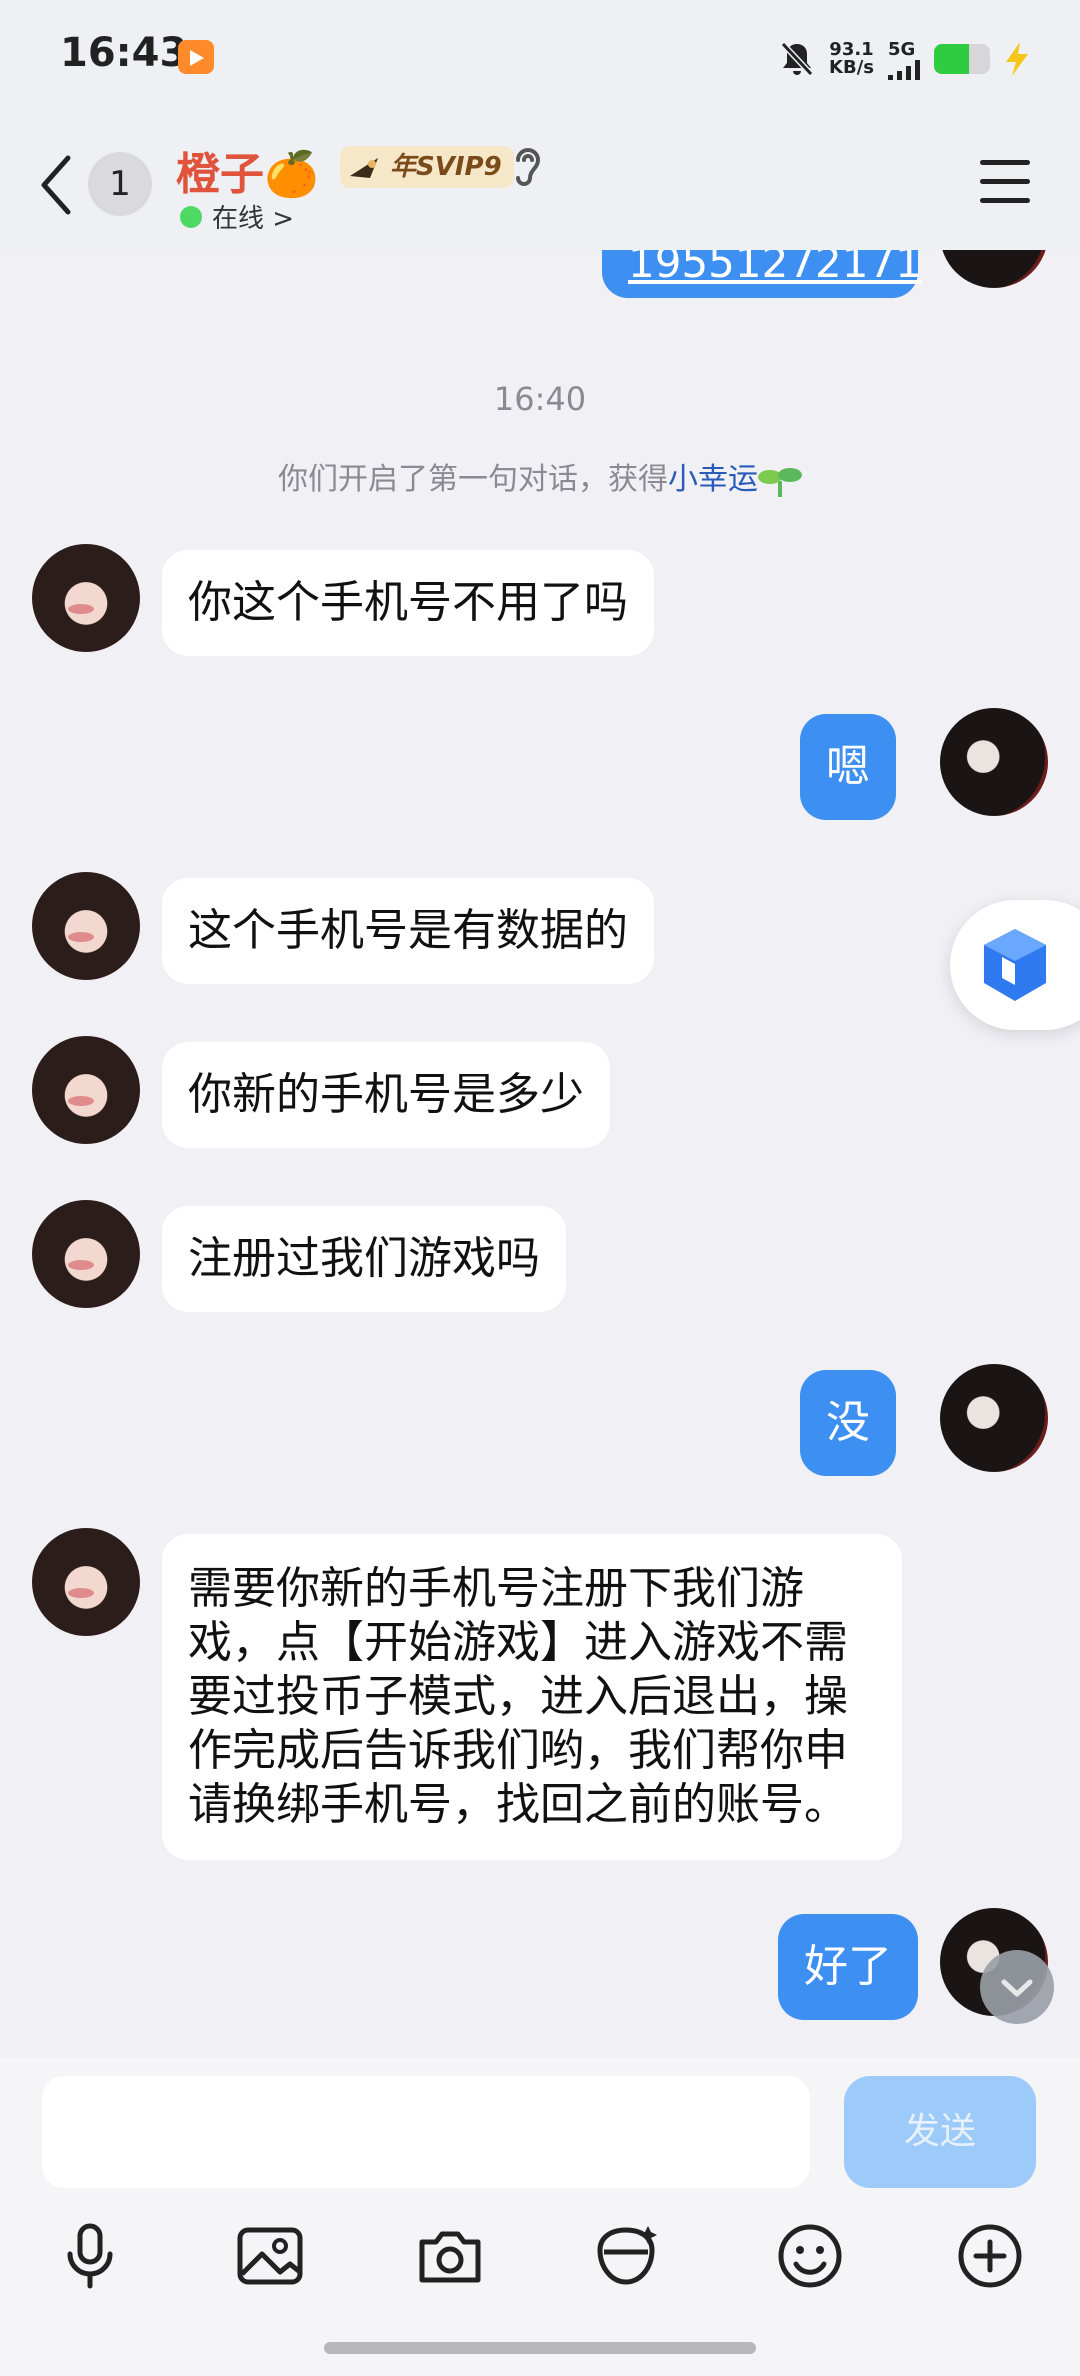  I want to click on microphone-icon, so click(90, 2256).